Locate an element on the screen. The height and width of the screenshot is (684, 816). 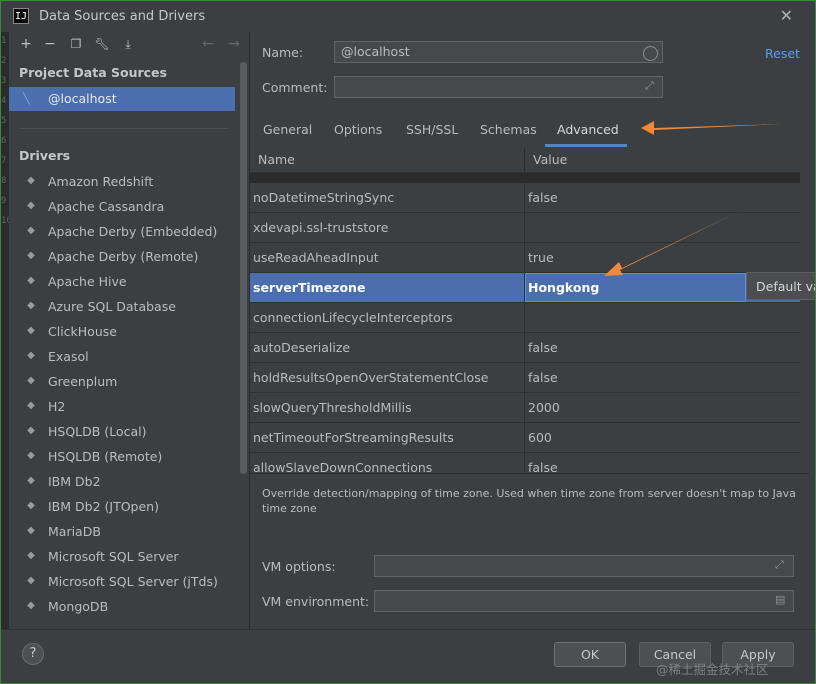
table-row: holdResultsOpenOverStatementClose false is located at coordinates (525, 378).